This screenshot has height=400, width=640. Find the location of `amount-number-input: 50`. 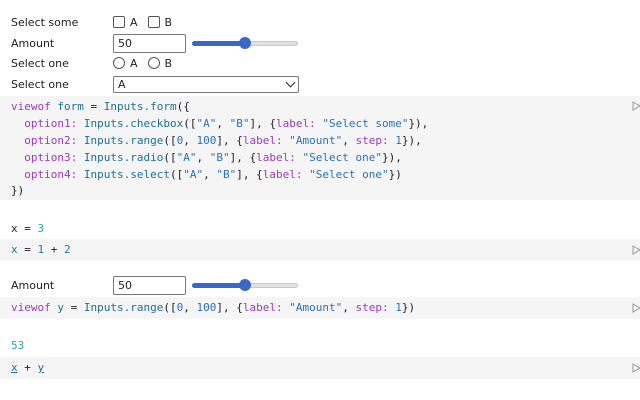

amount-number-input: 50 is located at coordinates (149, 43).